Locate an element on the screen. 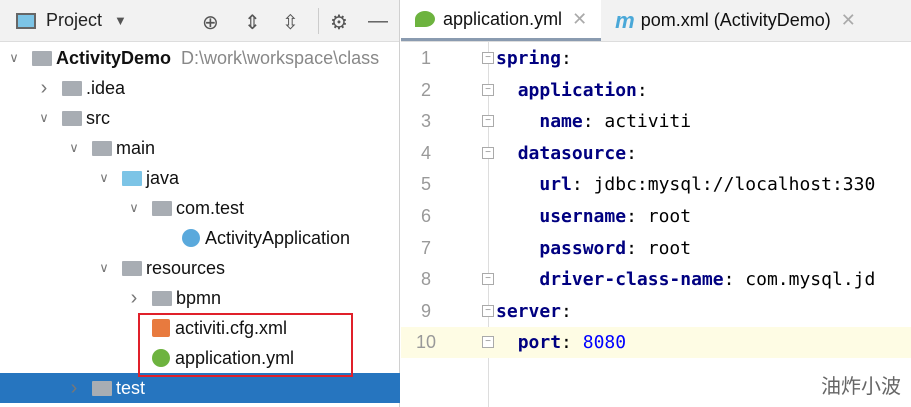  tab-pom-xml: m pom.xml (ActivityDemo) ✕ is located at coordinates (735, 20).